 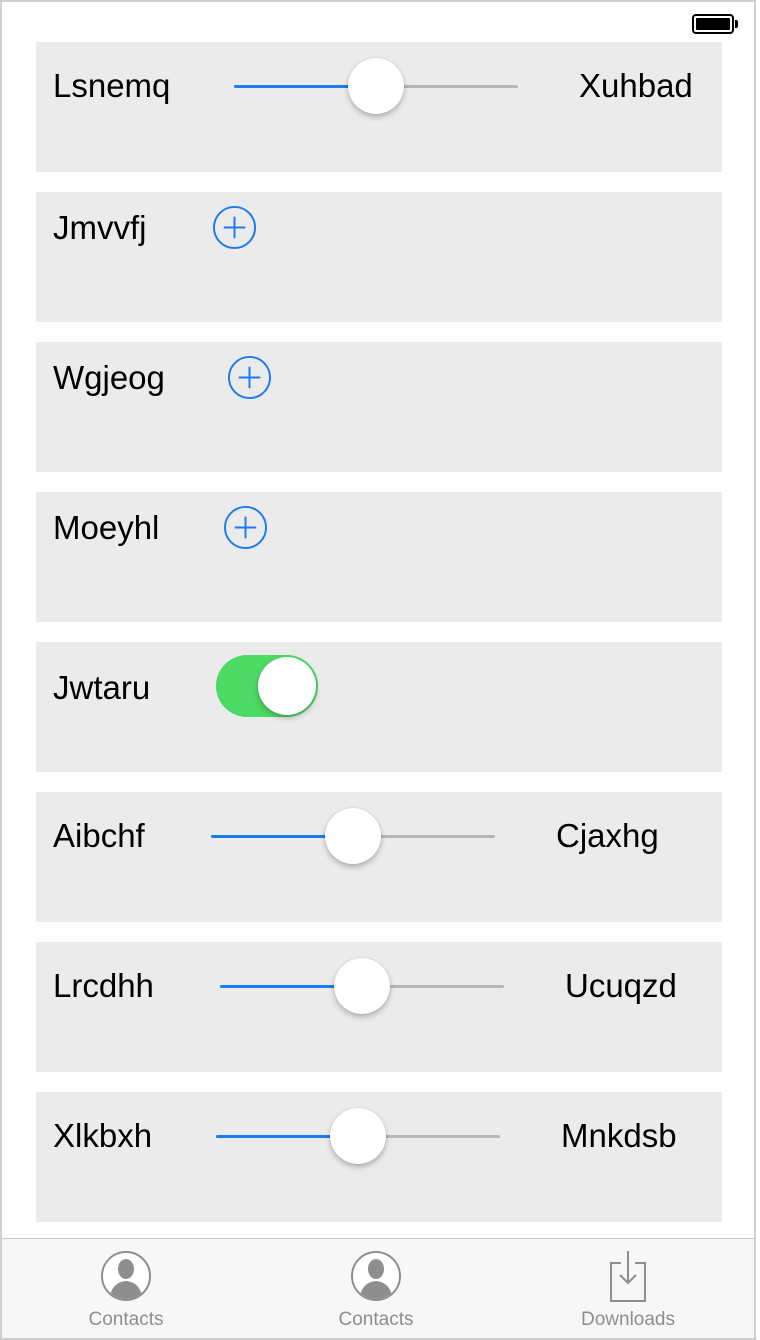 I want to click on settings-row-add: Moeyhl, so click(x=379, y=557).